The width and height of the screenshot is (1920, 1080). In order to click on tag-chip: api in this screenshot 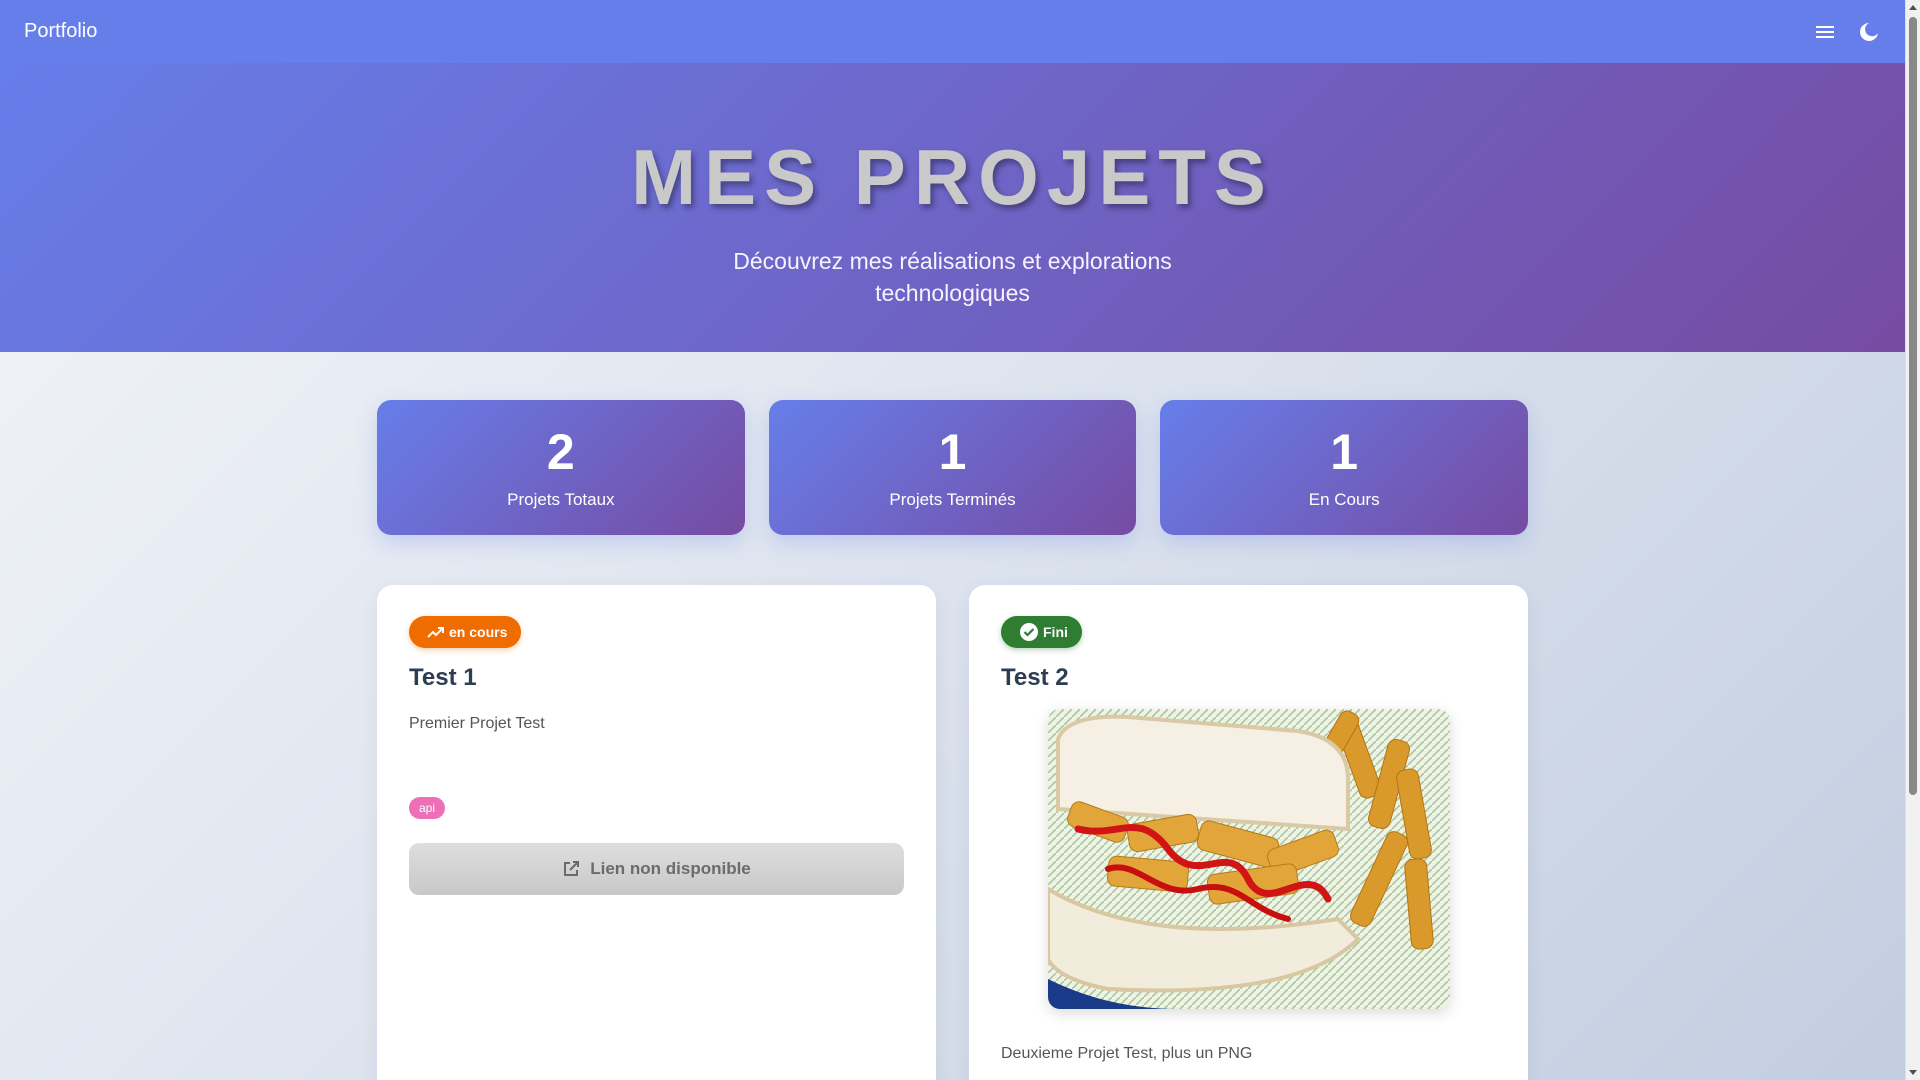, I will do `click(427, 808)`.